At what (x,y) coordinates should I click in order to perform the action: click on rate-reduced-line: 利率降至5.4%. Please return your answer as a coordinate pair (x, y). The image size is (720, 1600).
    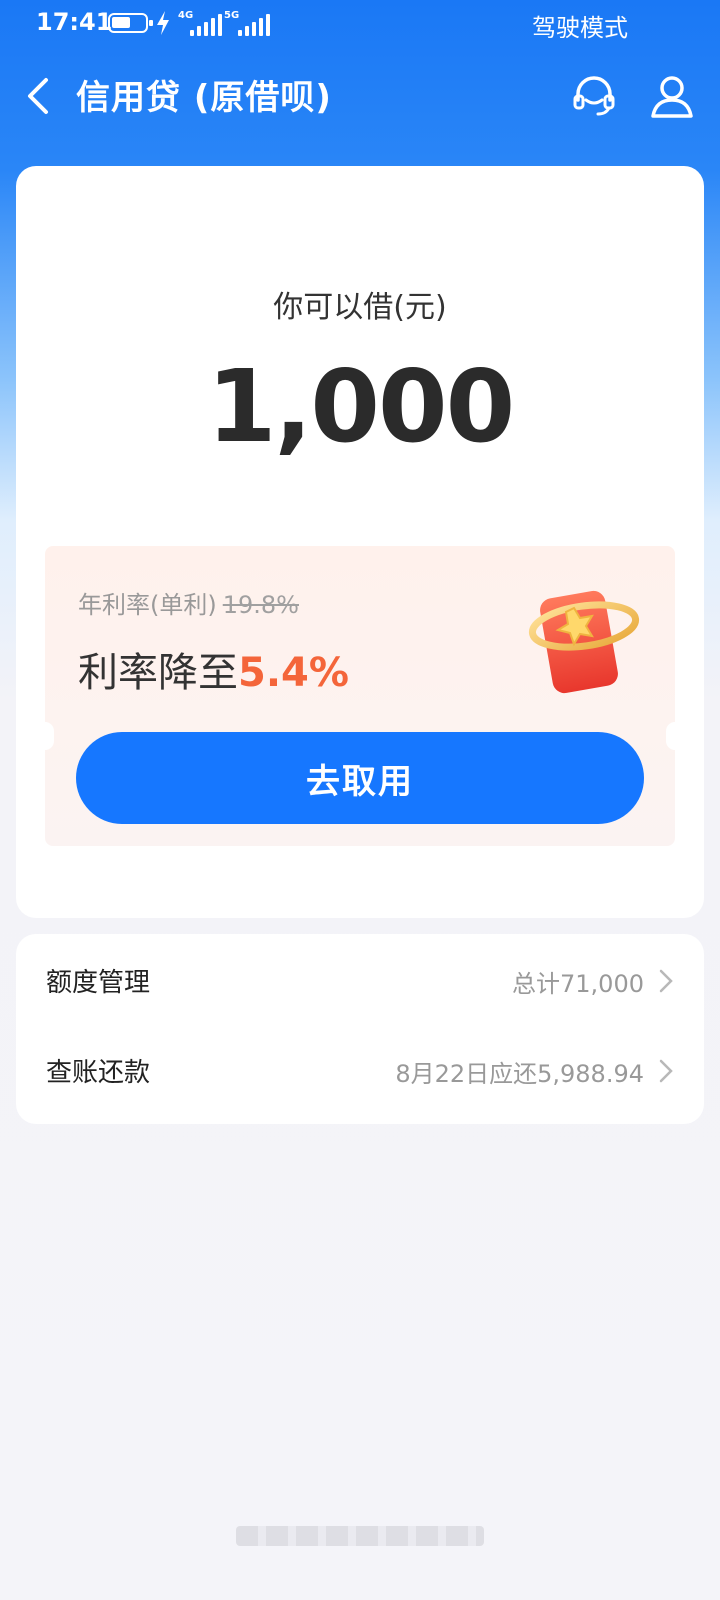
    Looking at the image, I should click on (213, 669).